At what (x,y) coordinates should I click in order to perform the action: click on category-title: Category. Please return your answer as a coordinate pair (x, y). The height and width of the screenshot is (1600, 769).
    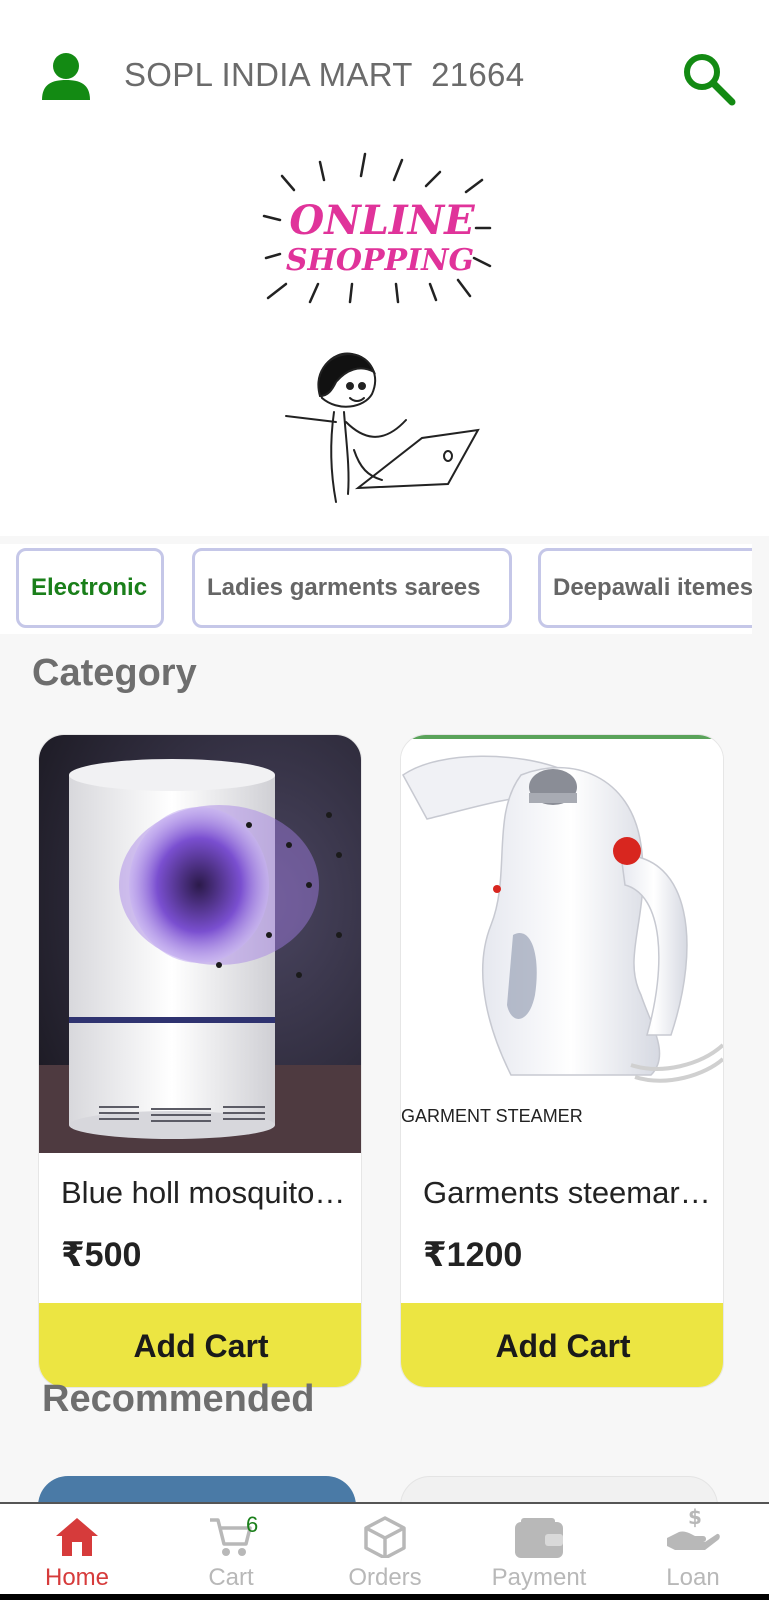
    Looking at the image, I should click on (114, 673).